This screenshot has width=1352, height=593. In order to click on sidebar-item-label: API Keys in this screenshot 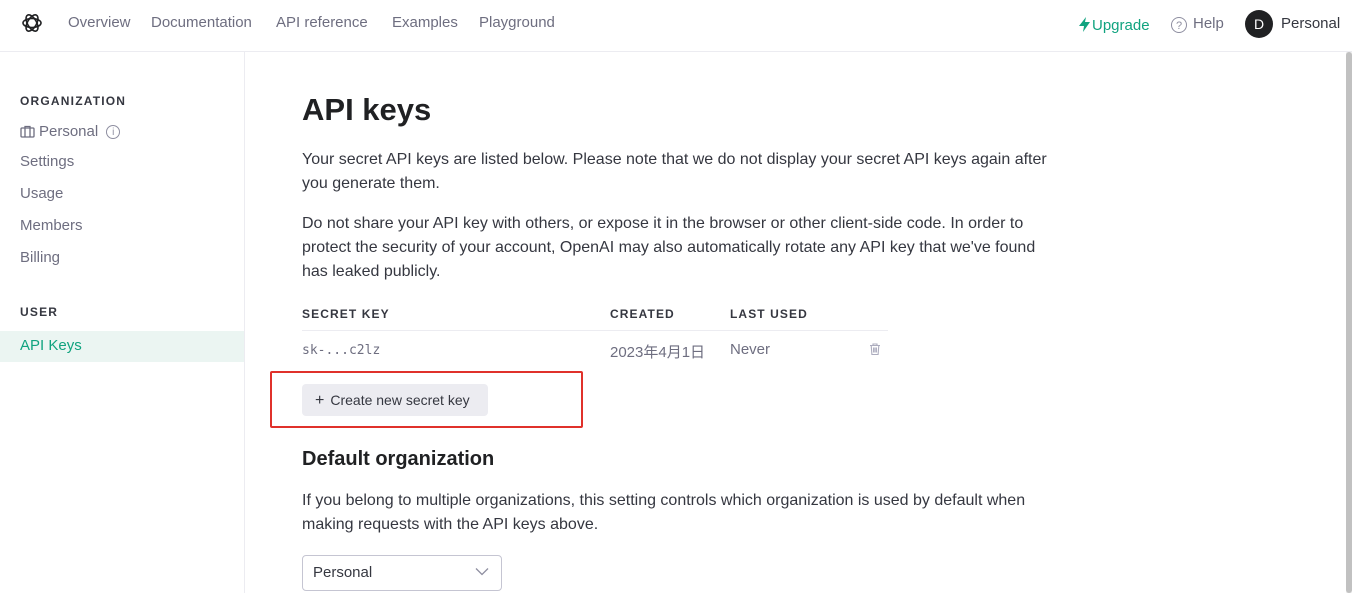, I will do `click(51, 345)`.